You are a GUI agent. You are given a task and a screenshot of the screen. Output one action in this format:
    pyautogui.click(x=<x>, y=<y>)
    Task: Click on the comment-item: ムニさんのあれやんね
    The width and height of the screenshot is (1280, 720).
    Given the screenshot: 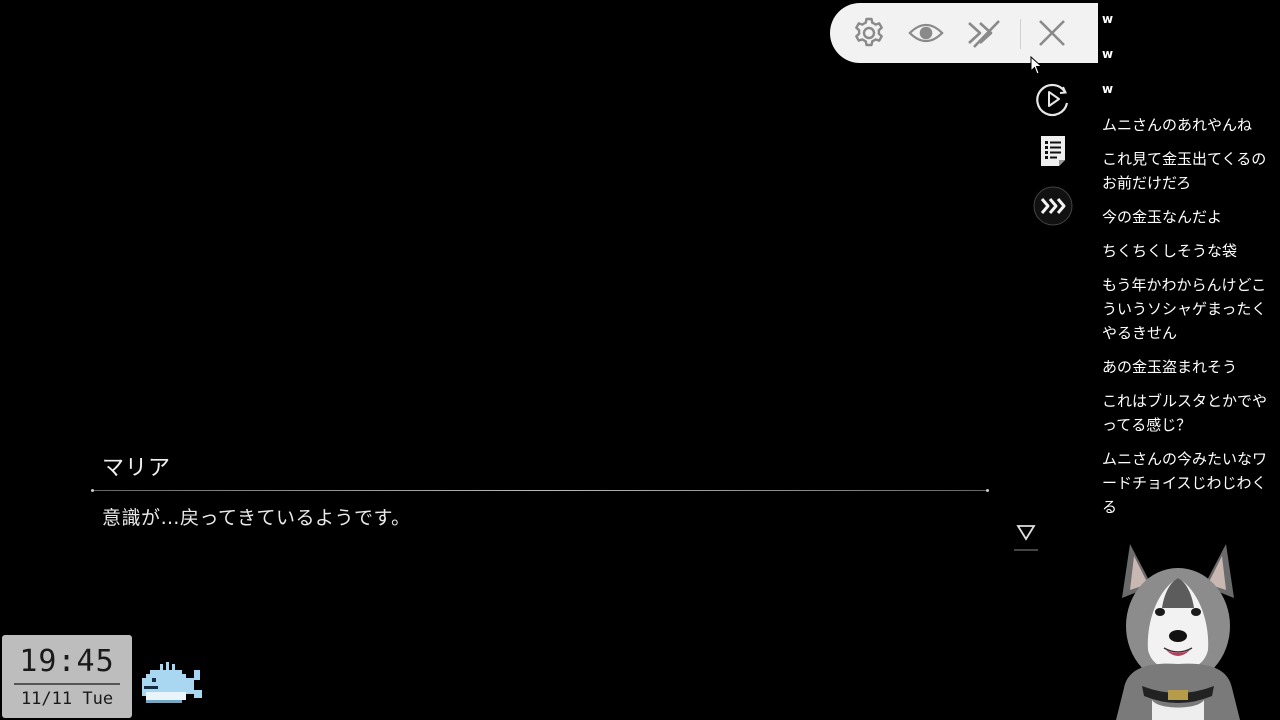 What is the action you would take?
    pyautogui.click(x=1177, y=125)
    